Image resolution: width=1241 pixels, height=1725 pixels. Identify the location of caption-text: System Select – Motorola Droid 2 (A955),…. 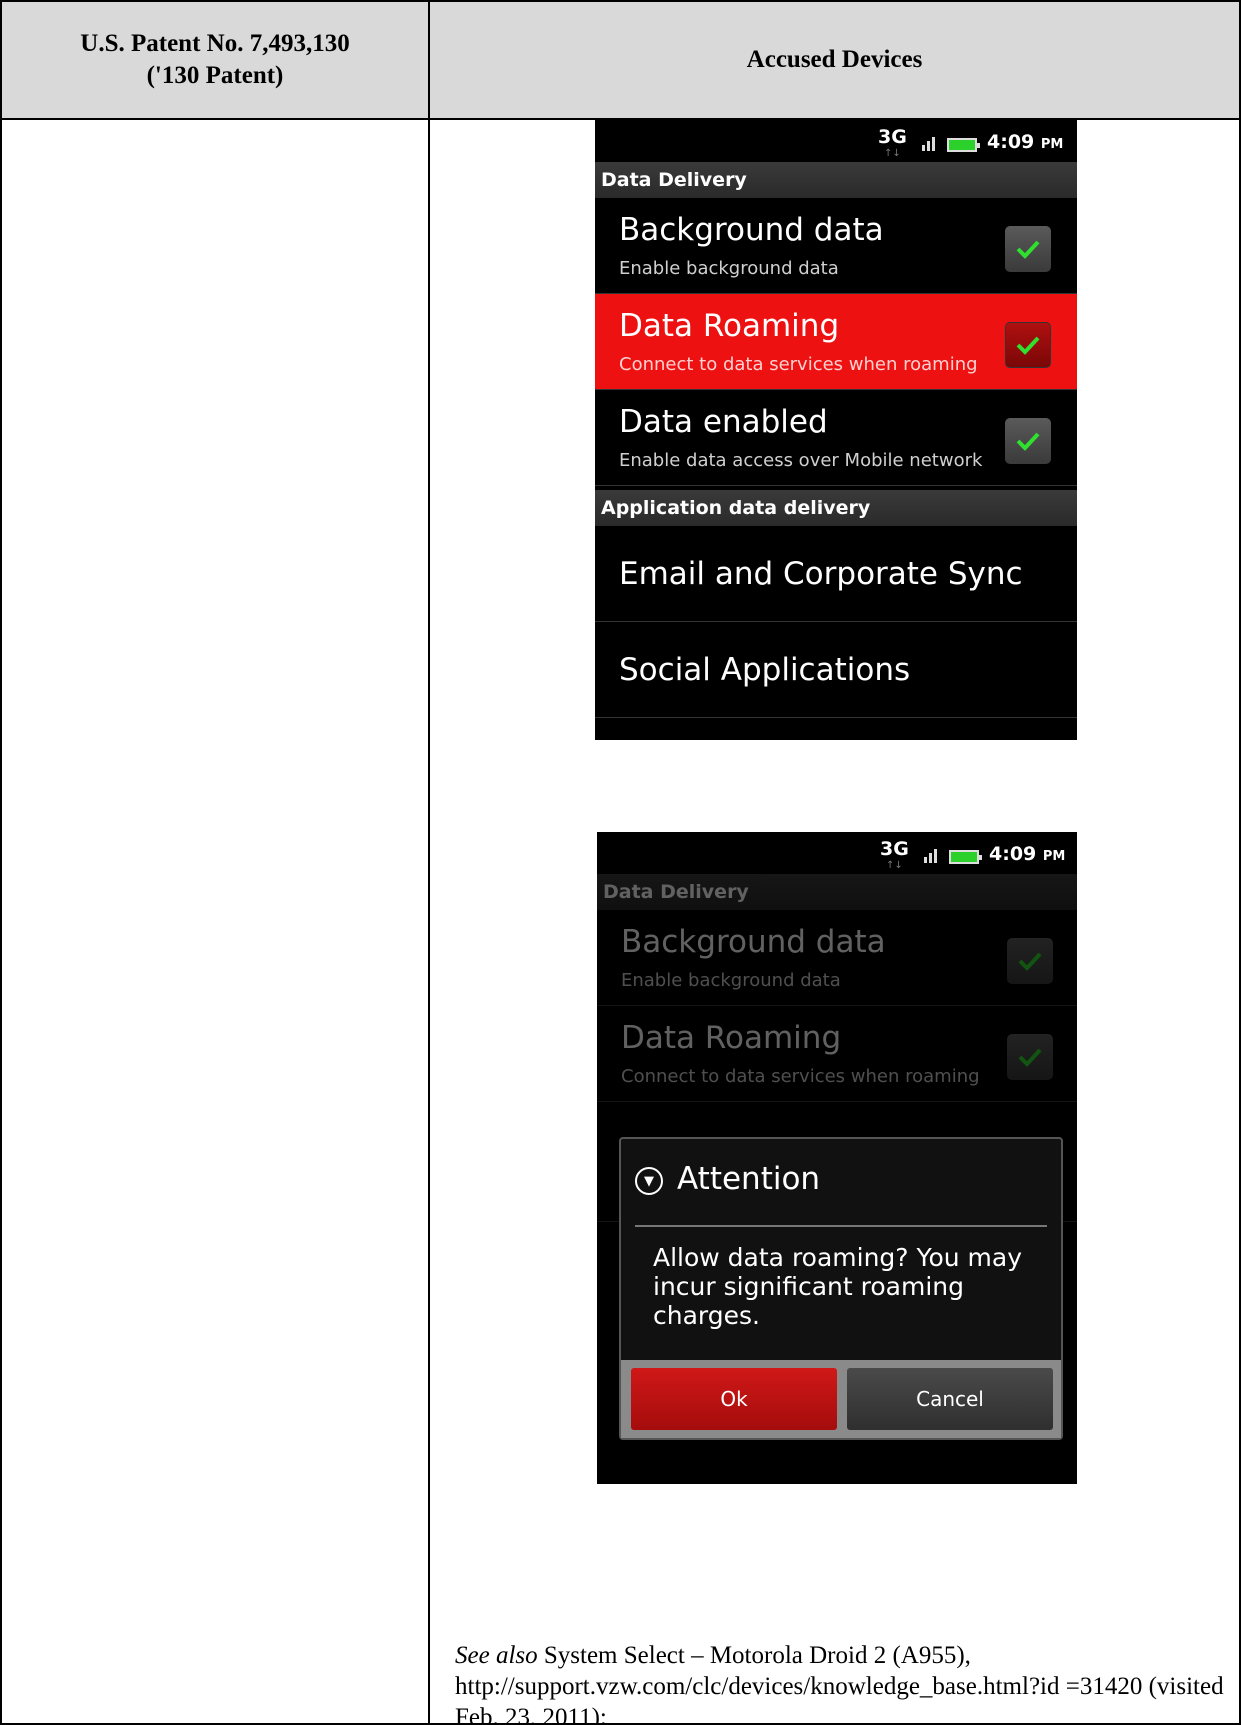
(839, 1683).